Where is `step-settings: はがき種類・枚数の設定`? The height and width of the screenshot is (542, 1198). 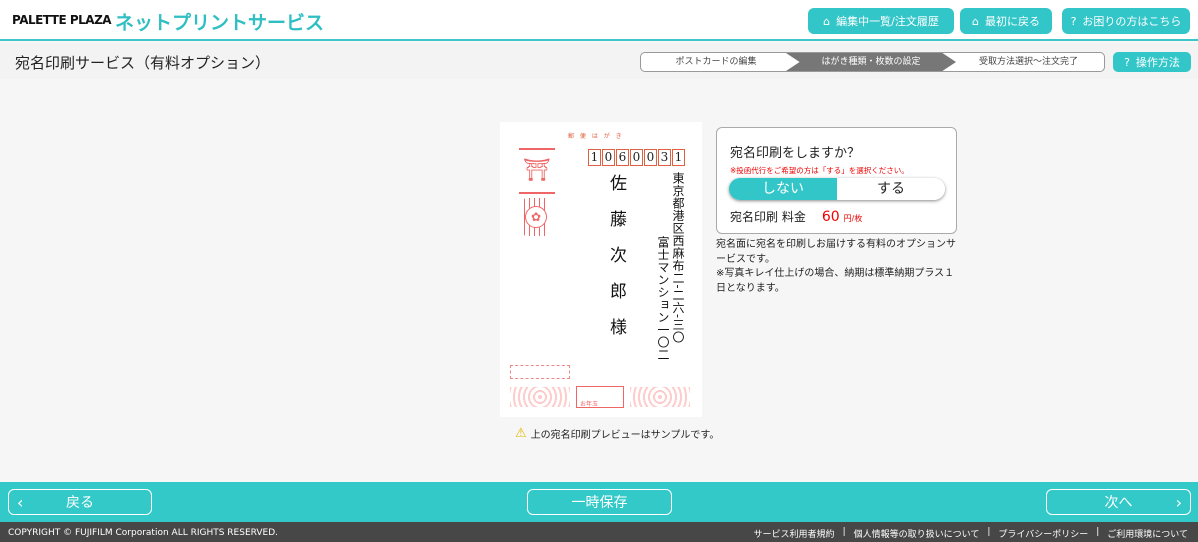 step-settings: はがき種類・枚数の設定 is located at coordinates (871, 62).